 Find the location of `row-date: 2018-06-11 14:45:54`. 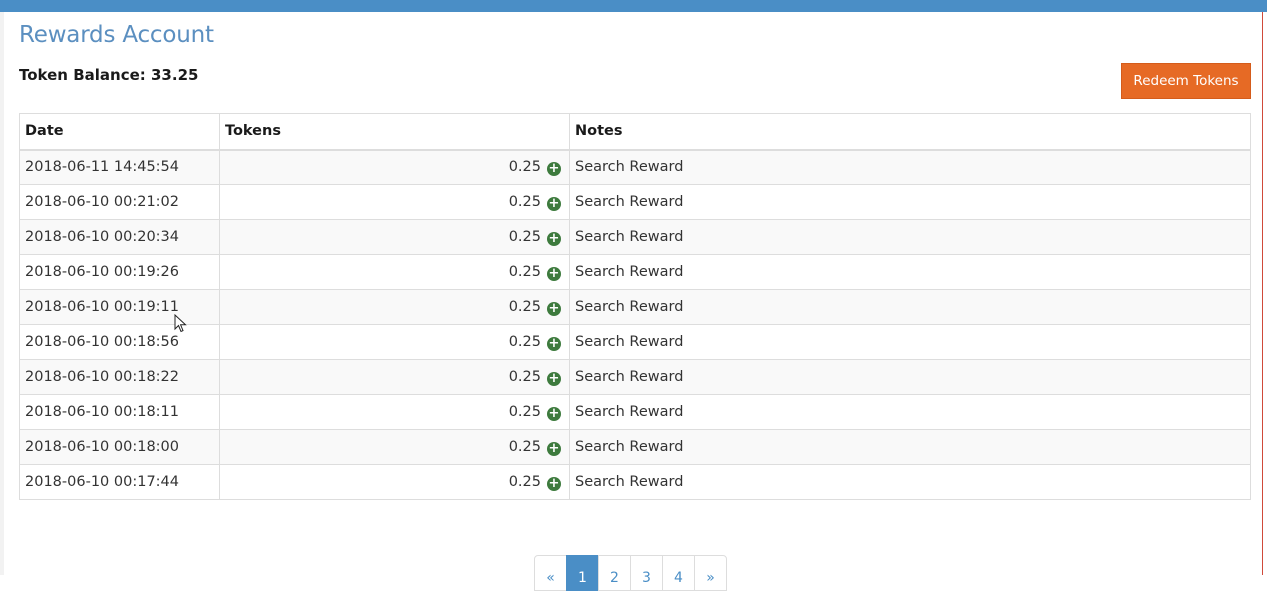

row-date: 2018-06-11 14:45:54 is located at coordinates (119, 167).